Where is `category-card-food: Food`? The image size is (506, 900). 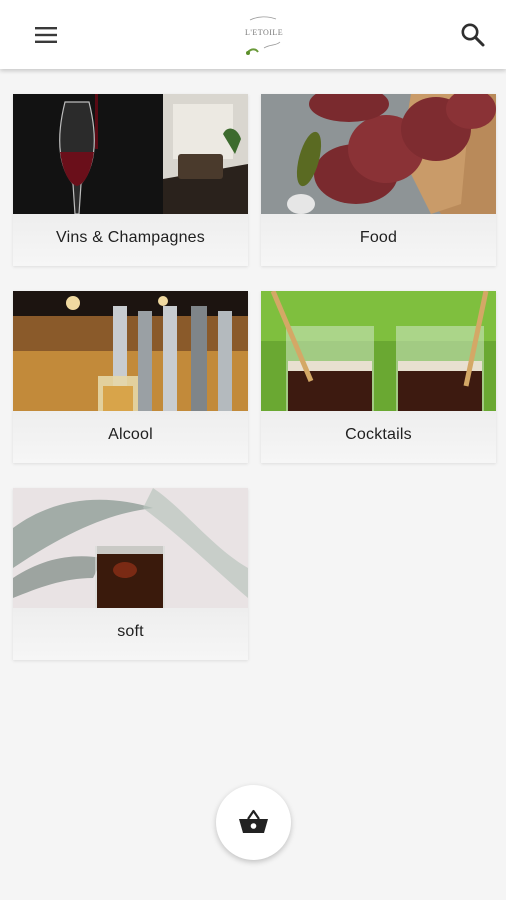 category-card-food: Food is located at coordinates (378, 180).